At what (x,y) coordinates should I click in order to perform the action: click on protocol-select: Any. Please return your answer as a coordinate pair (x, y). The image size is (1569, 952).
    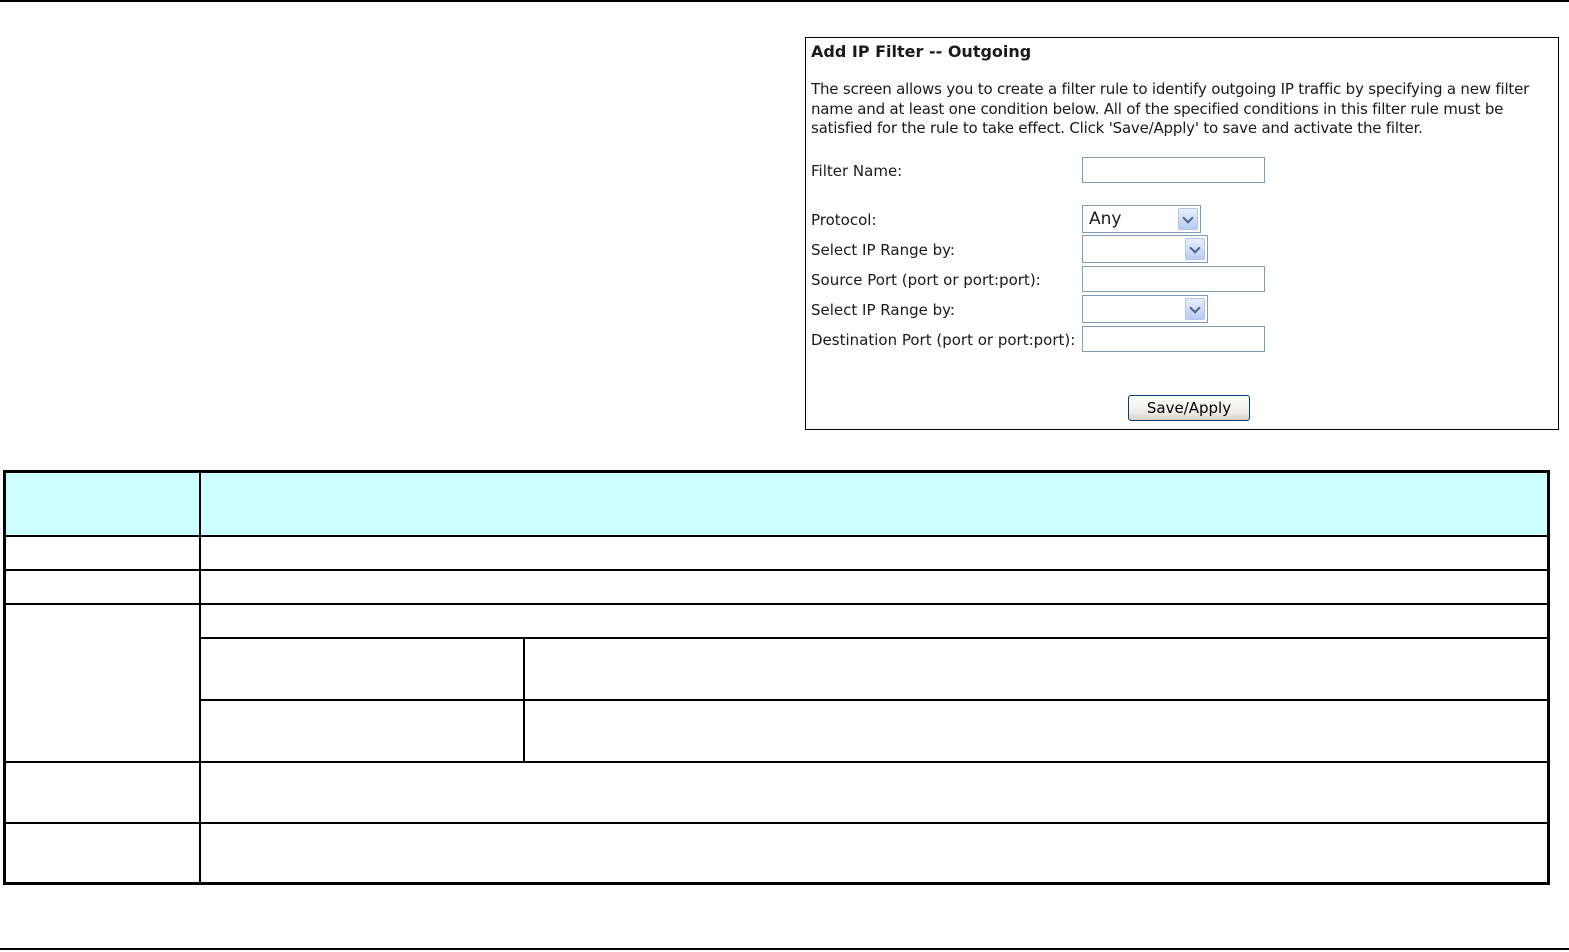
    Looking at the image, I should click on (1141, 219).